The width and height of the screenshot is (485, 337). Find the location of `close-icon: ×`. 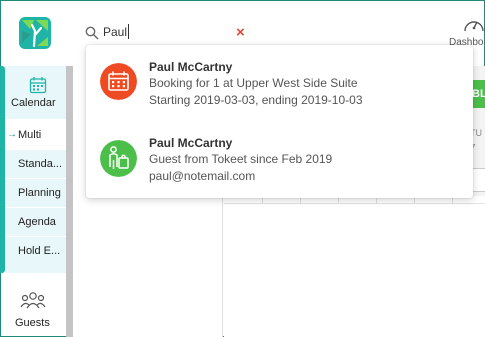

close-icon: × is located at coordinates (240, 32).